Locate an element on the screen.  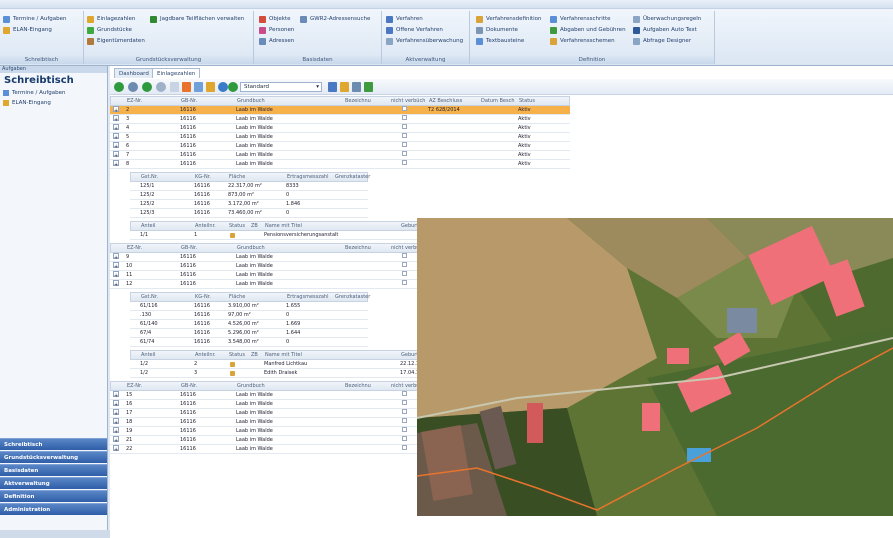
export-icon is located at coordinates (210, 87).